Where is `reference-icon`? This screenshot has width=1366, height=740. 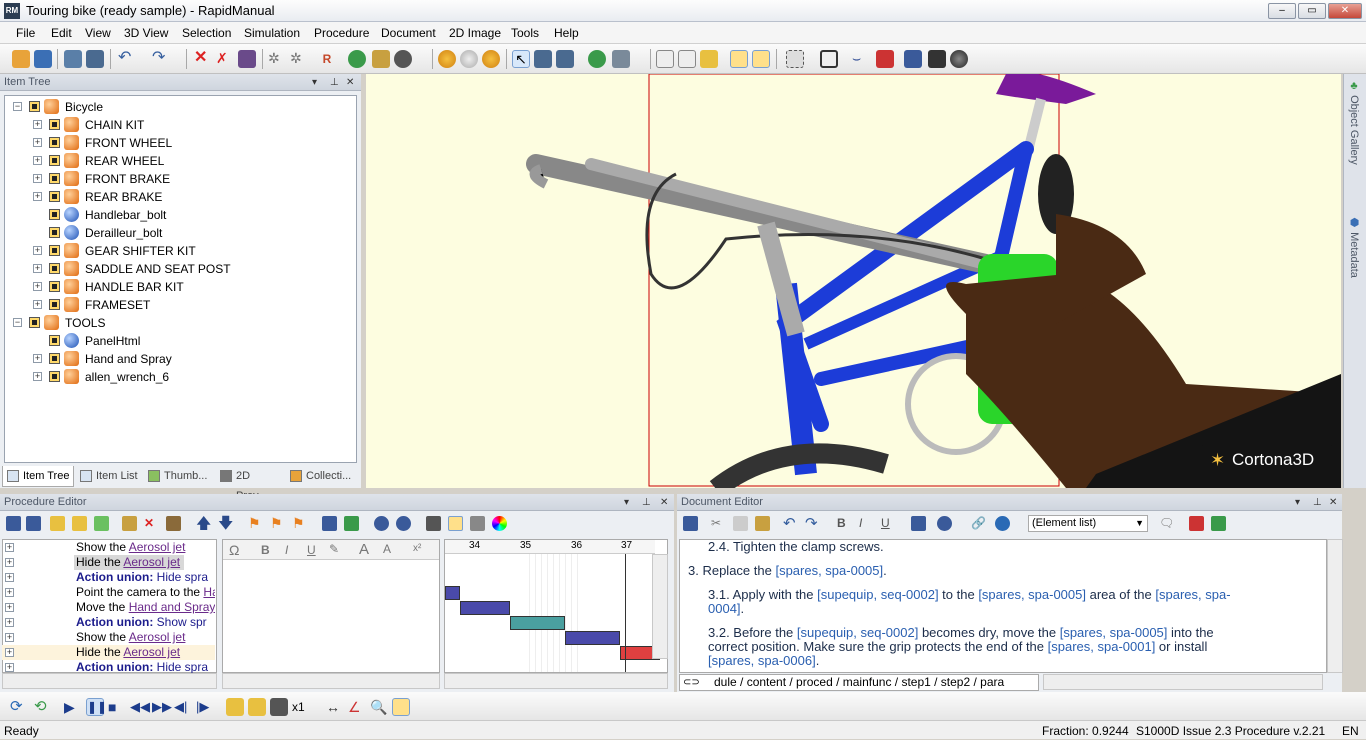
reference-icon is located at coordinates (1002, 523).